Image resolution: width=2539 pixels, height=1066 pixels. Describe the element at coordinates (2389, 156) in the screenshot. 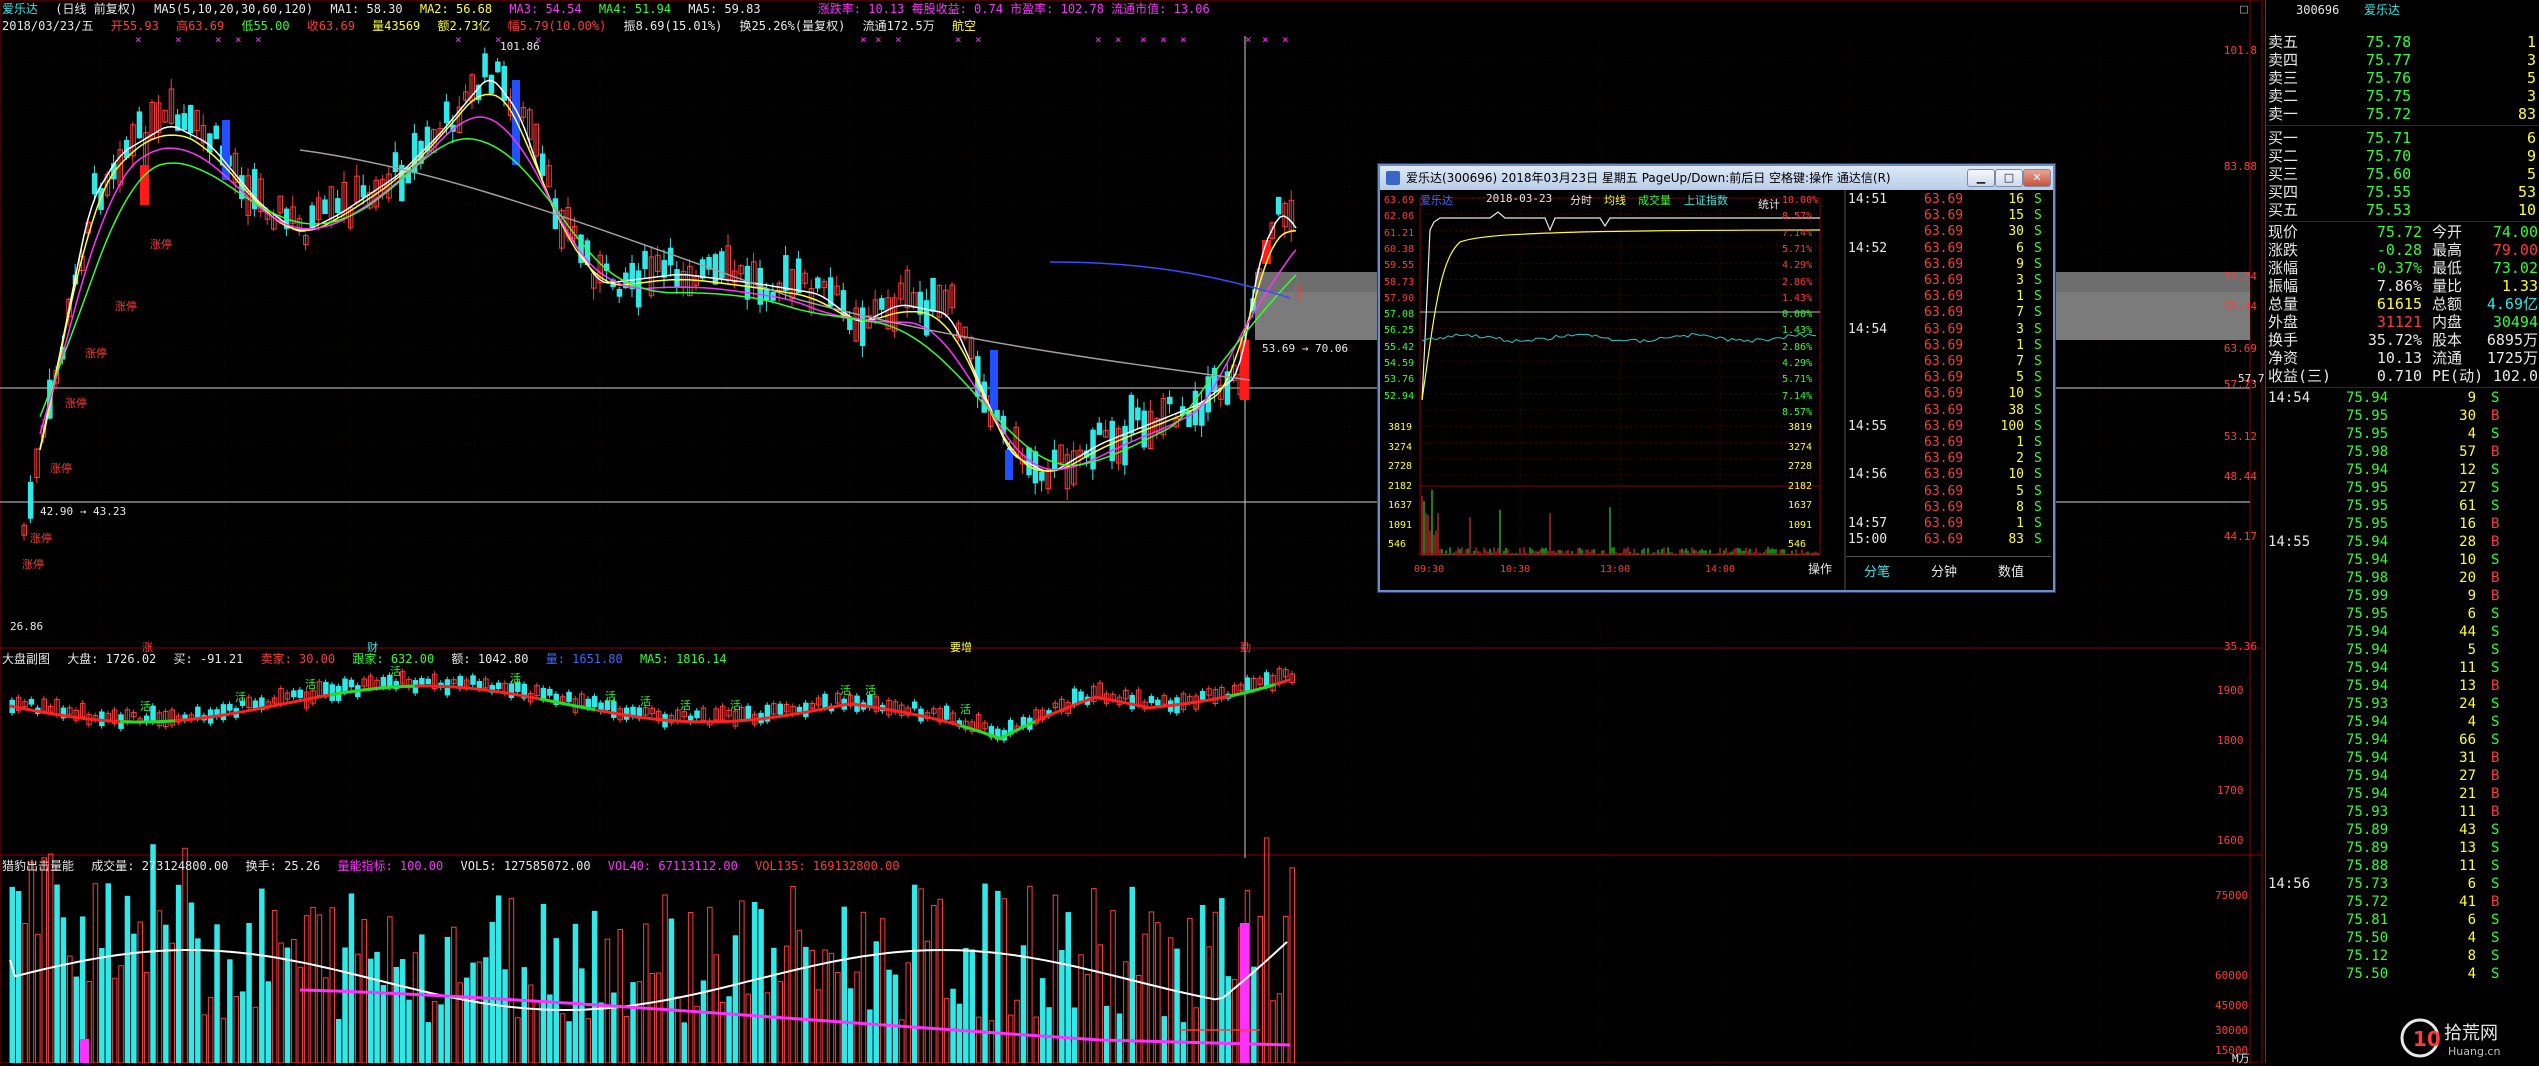

I see `bid-price: 75.70` at that location.